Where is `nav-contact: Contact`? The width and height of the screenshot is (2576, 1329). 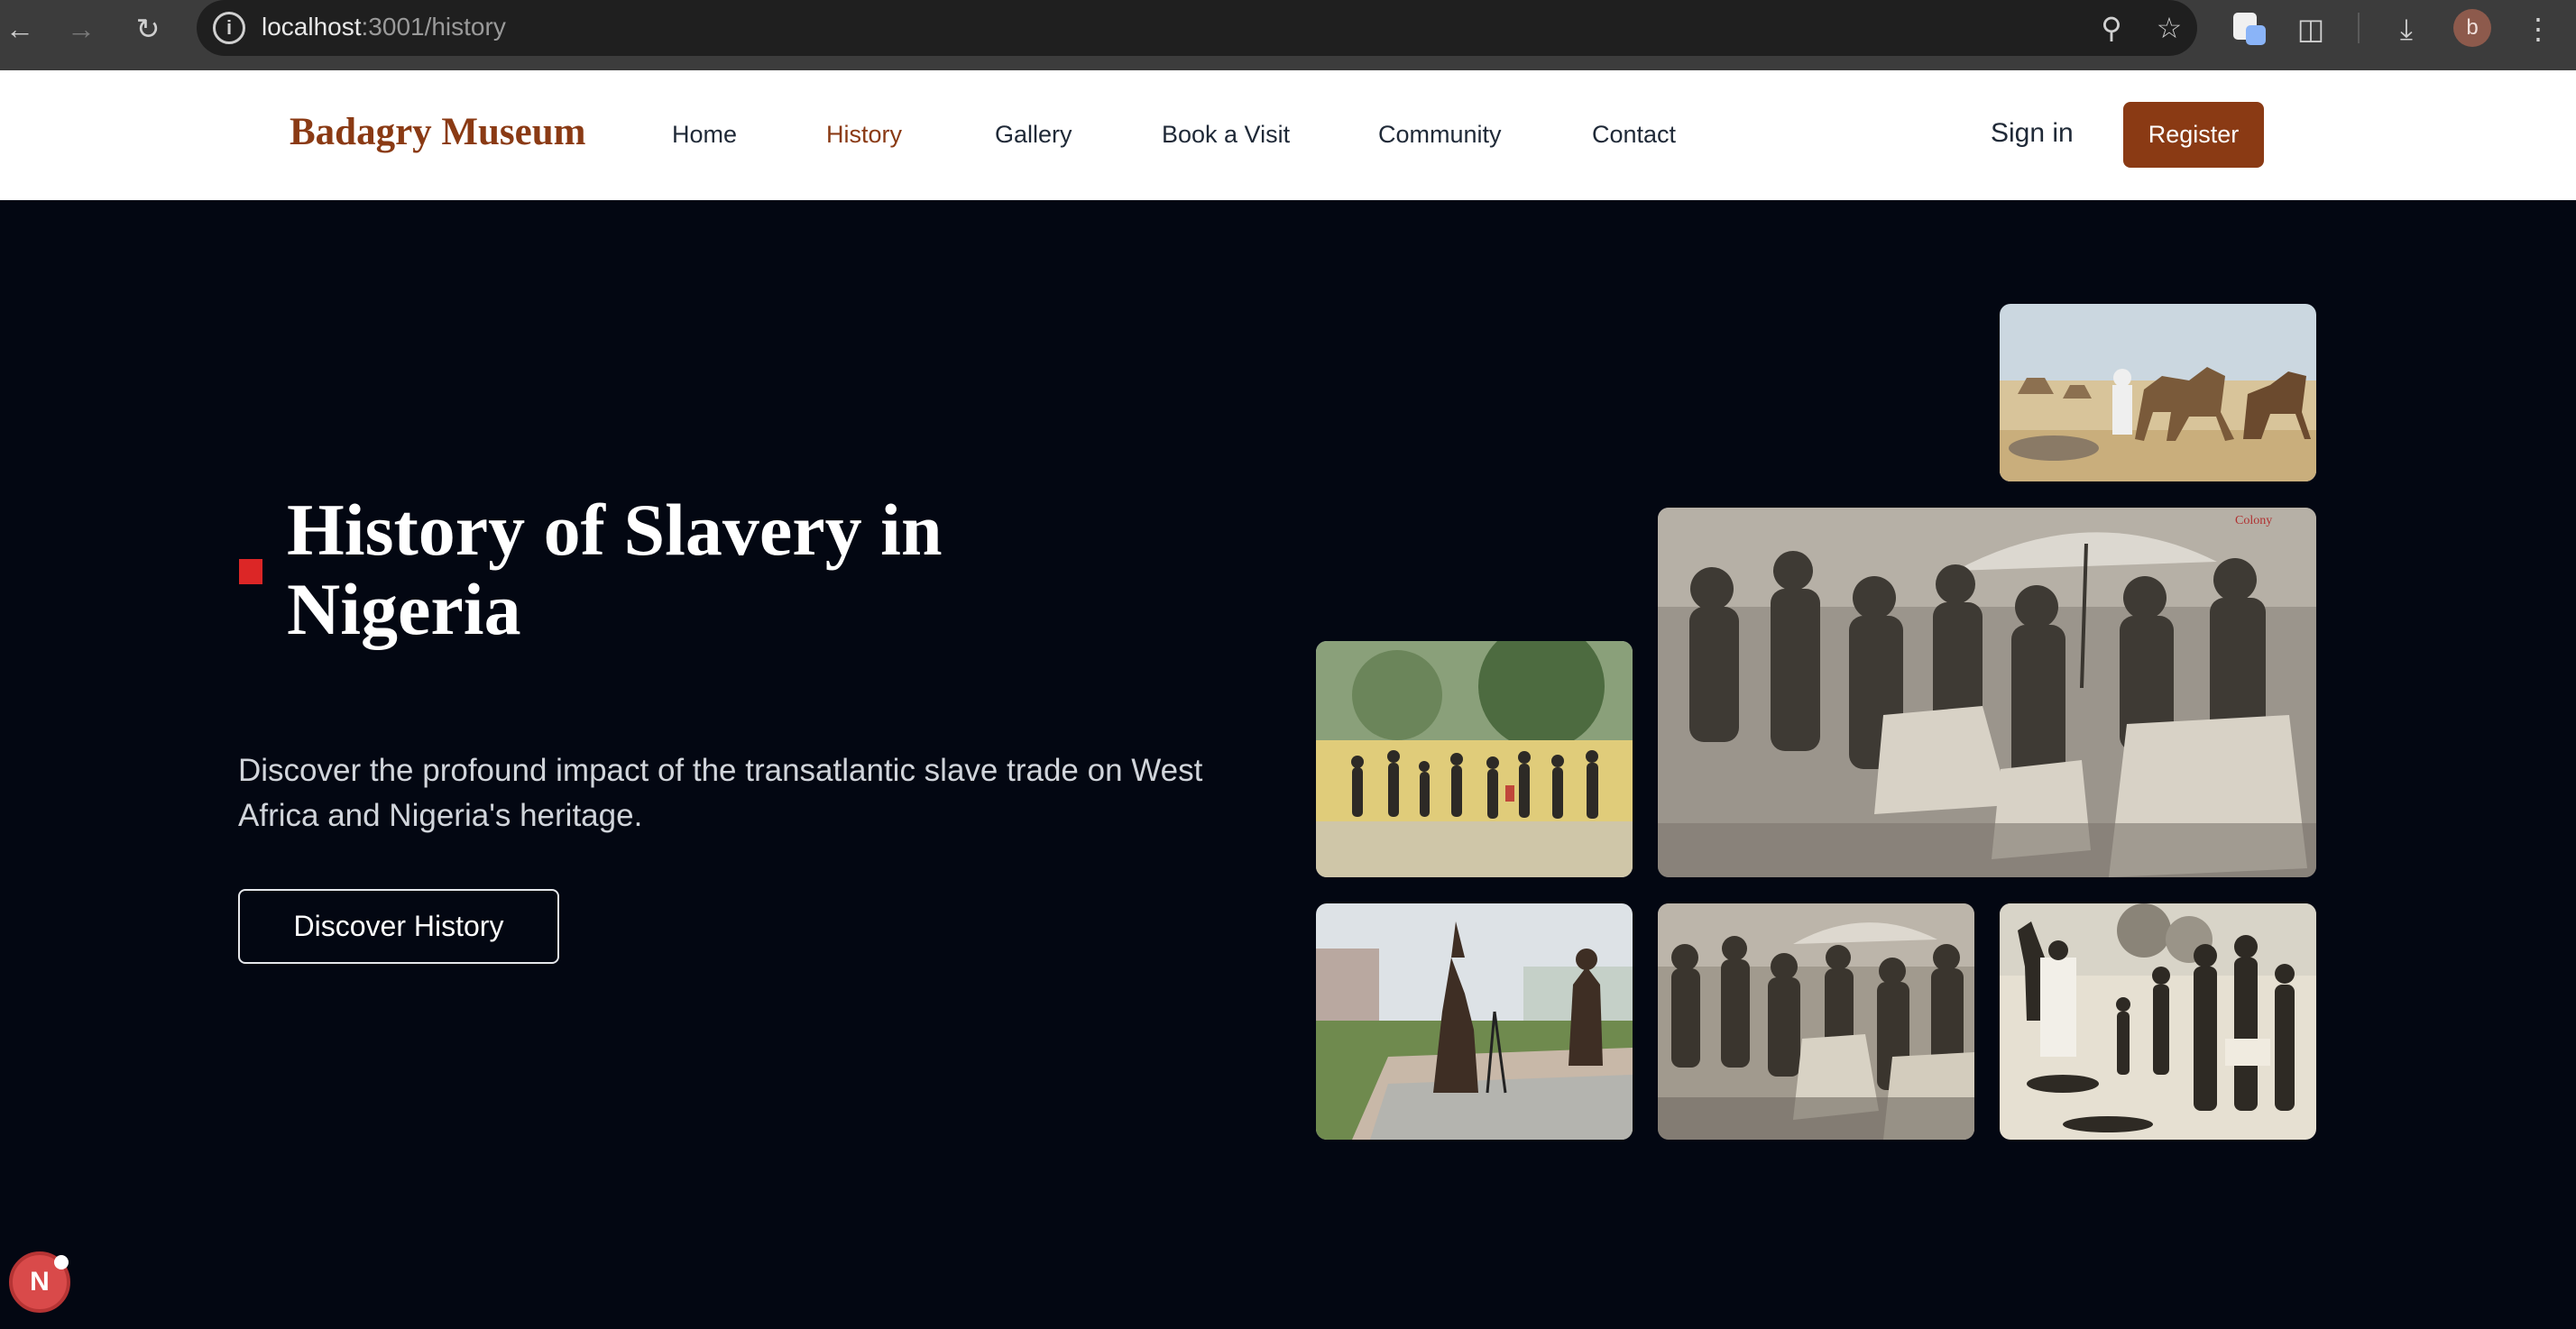
nav-contact: Contact is located at coordinates (1634, 135).